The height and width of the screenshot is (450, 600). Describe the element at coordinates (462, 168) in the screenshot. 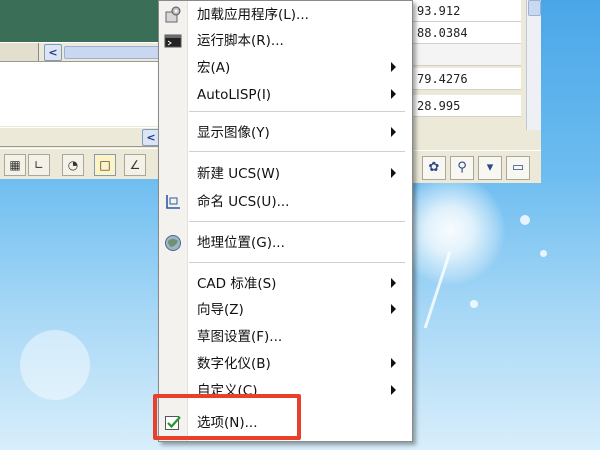

I see `zoom-icon: ⚲` at that location.